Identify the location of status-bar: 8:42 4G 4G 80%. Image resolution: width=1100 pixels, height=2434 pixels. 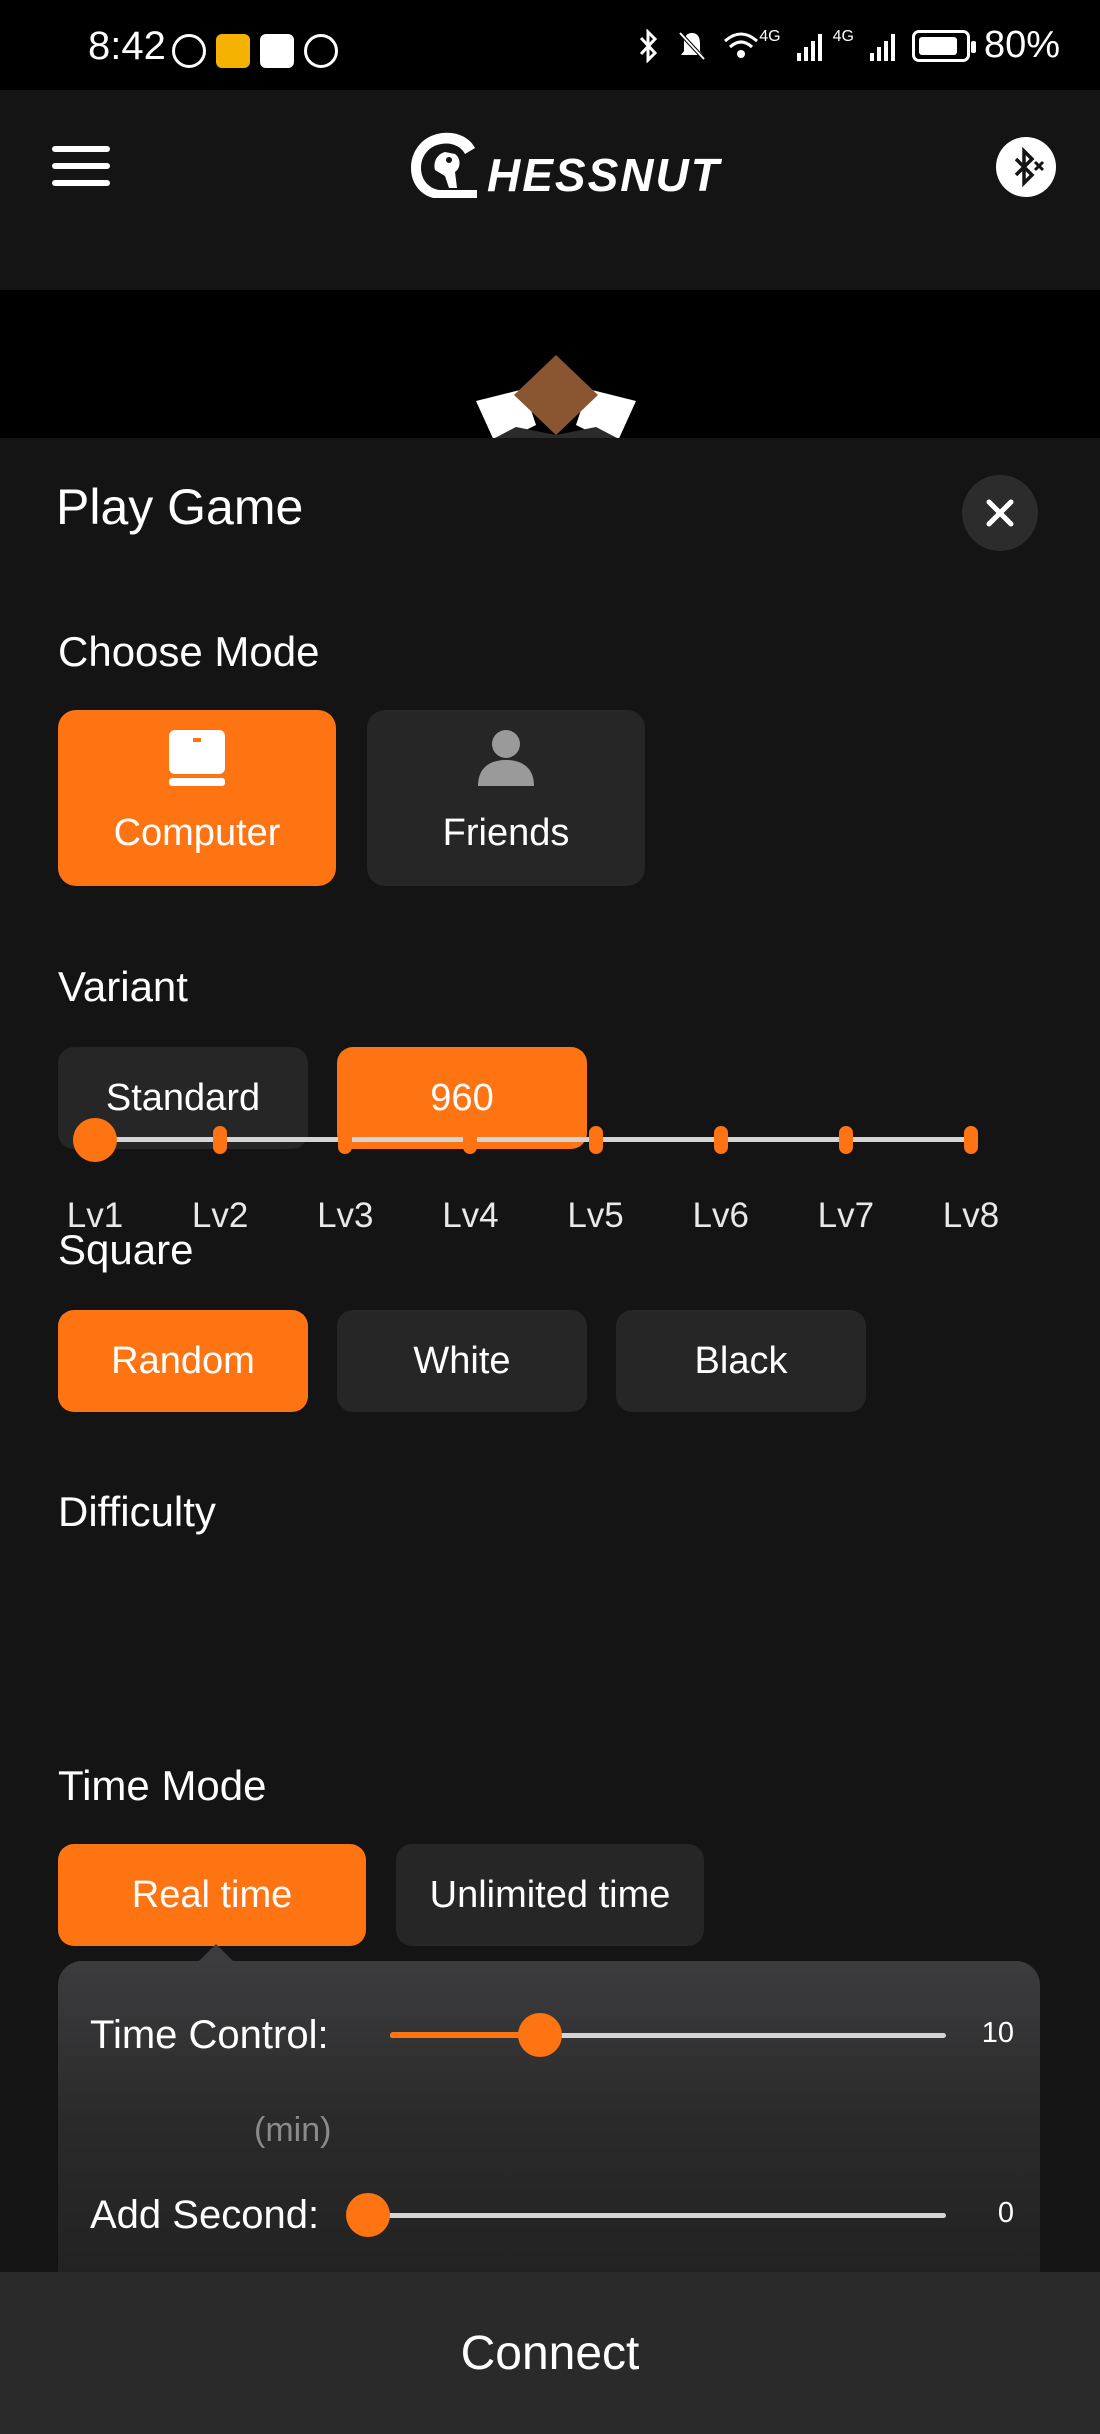
(550, 45).